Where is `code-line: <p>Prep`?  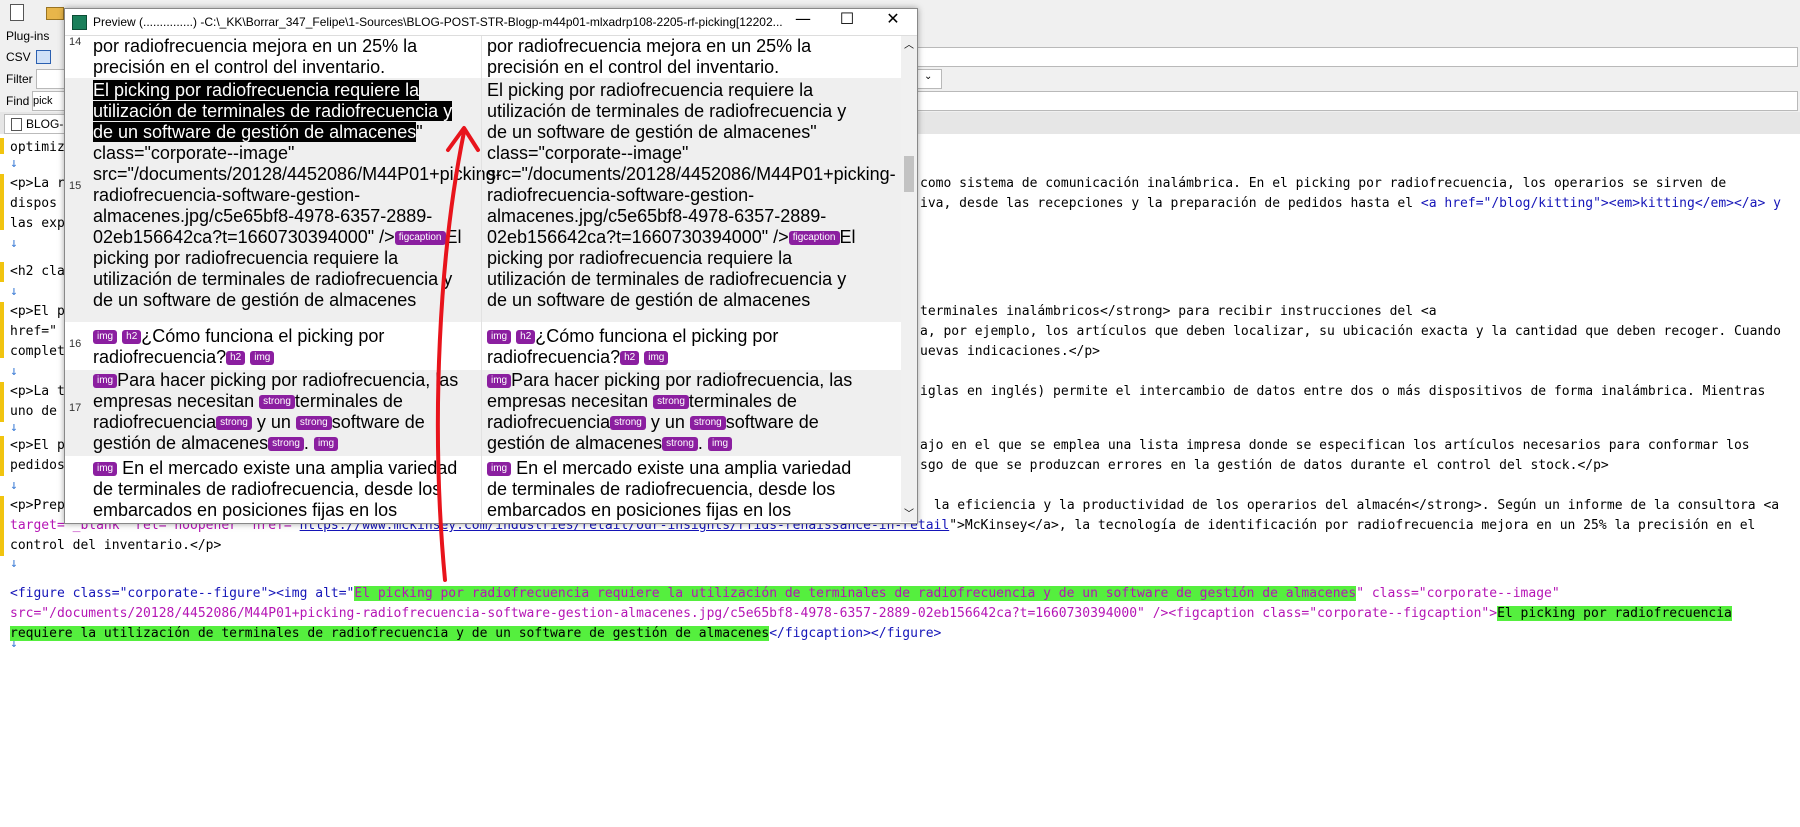 code-line: <p>Prep is located at coordinates (37, 505).